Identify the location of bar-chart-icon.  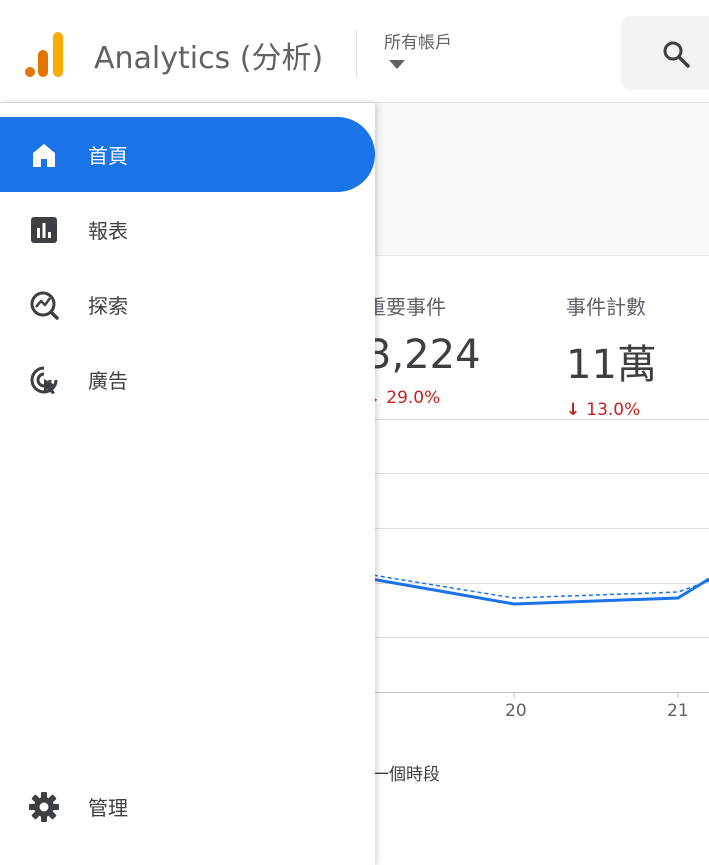
(44, 230).